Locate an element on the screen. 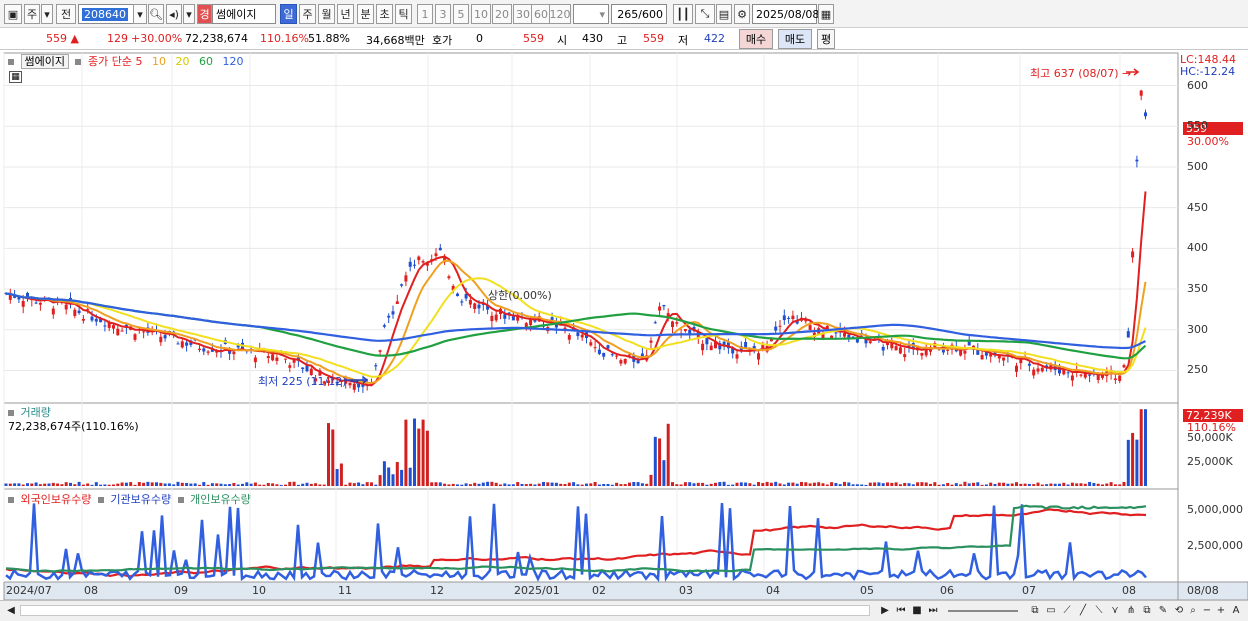  code-dropdown-icon: ▾ is located at coordinates (140, 14).